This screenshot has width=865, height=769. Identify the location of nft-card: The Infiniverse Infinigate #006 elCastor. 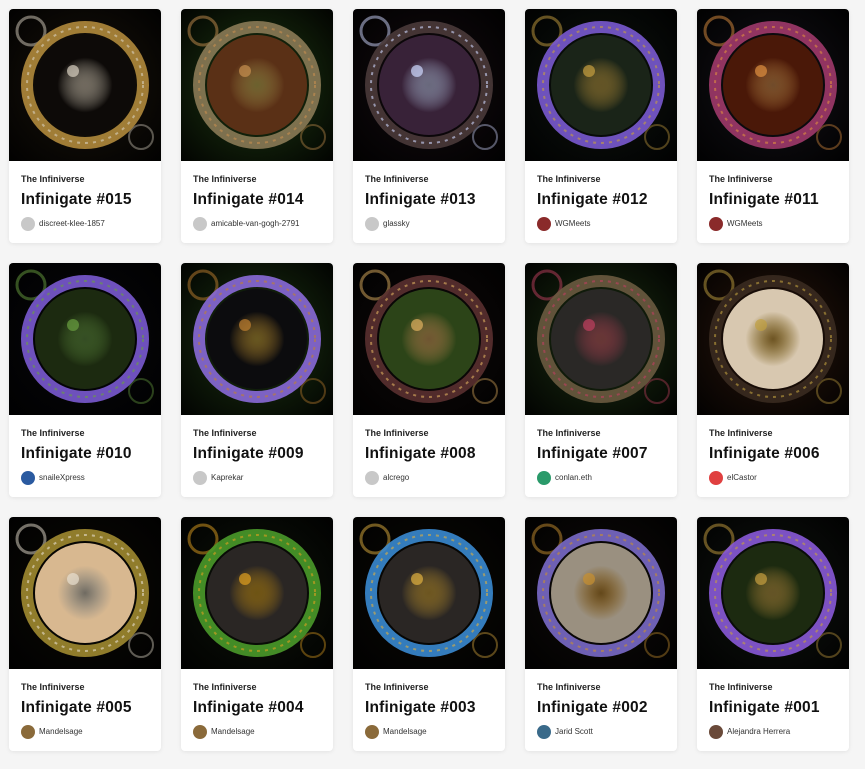
(773, 380).